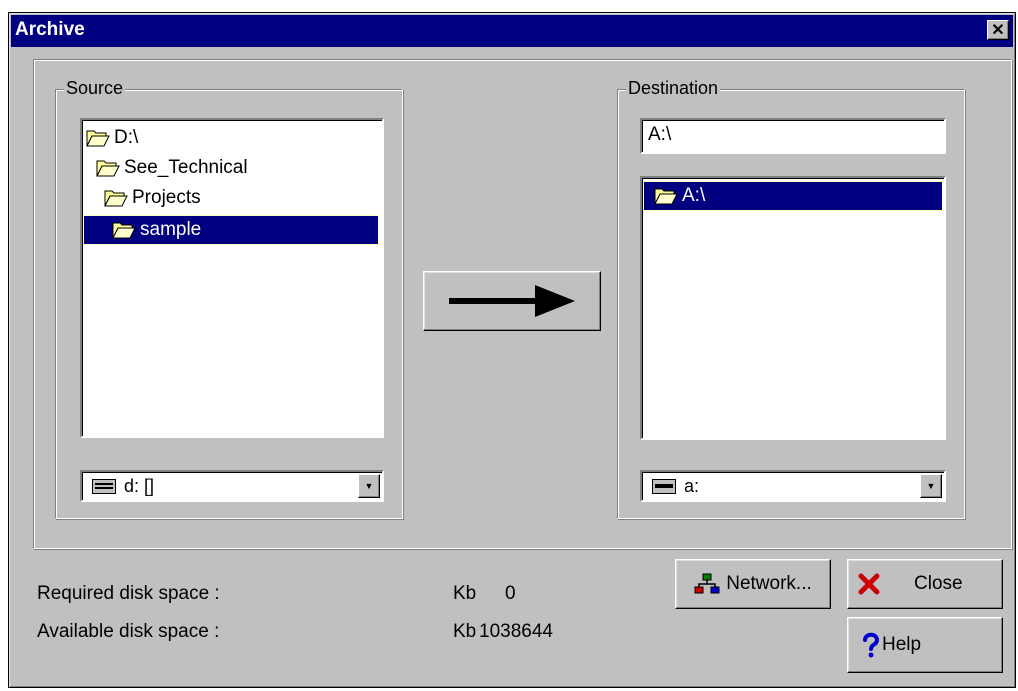  What do you see at coordinates (112, 138) in the screenshot?
I see `tree-item-d-root: D:\` at bounding box center [112, 138].